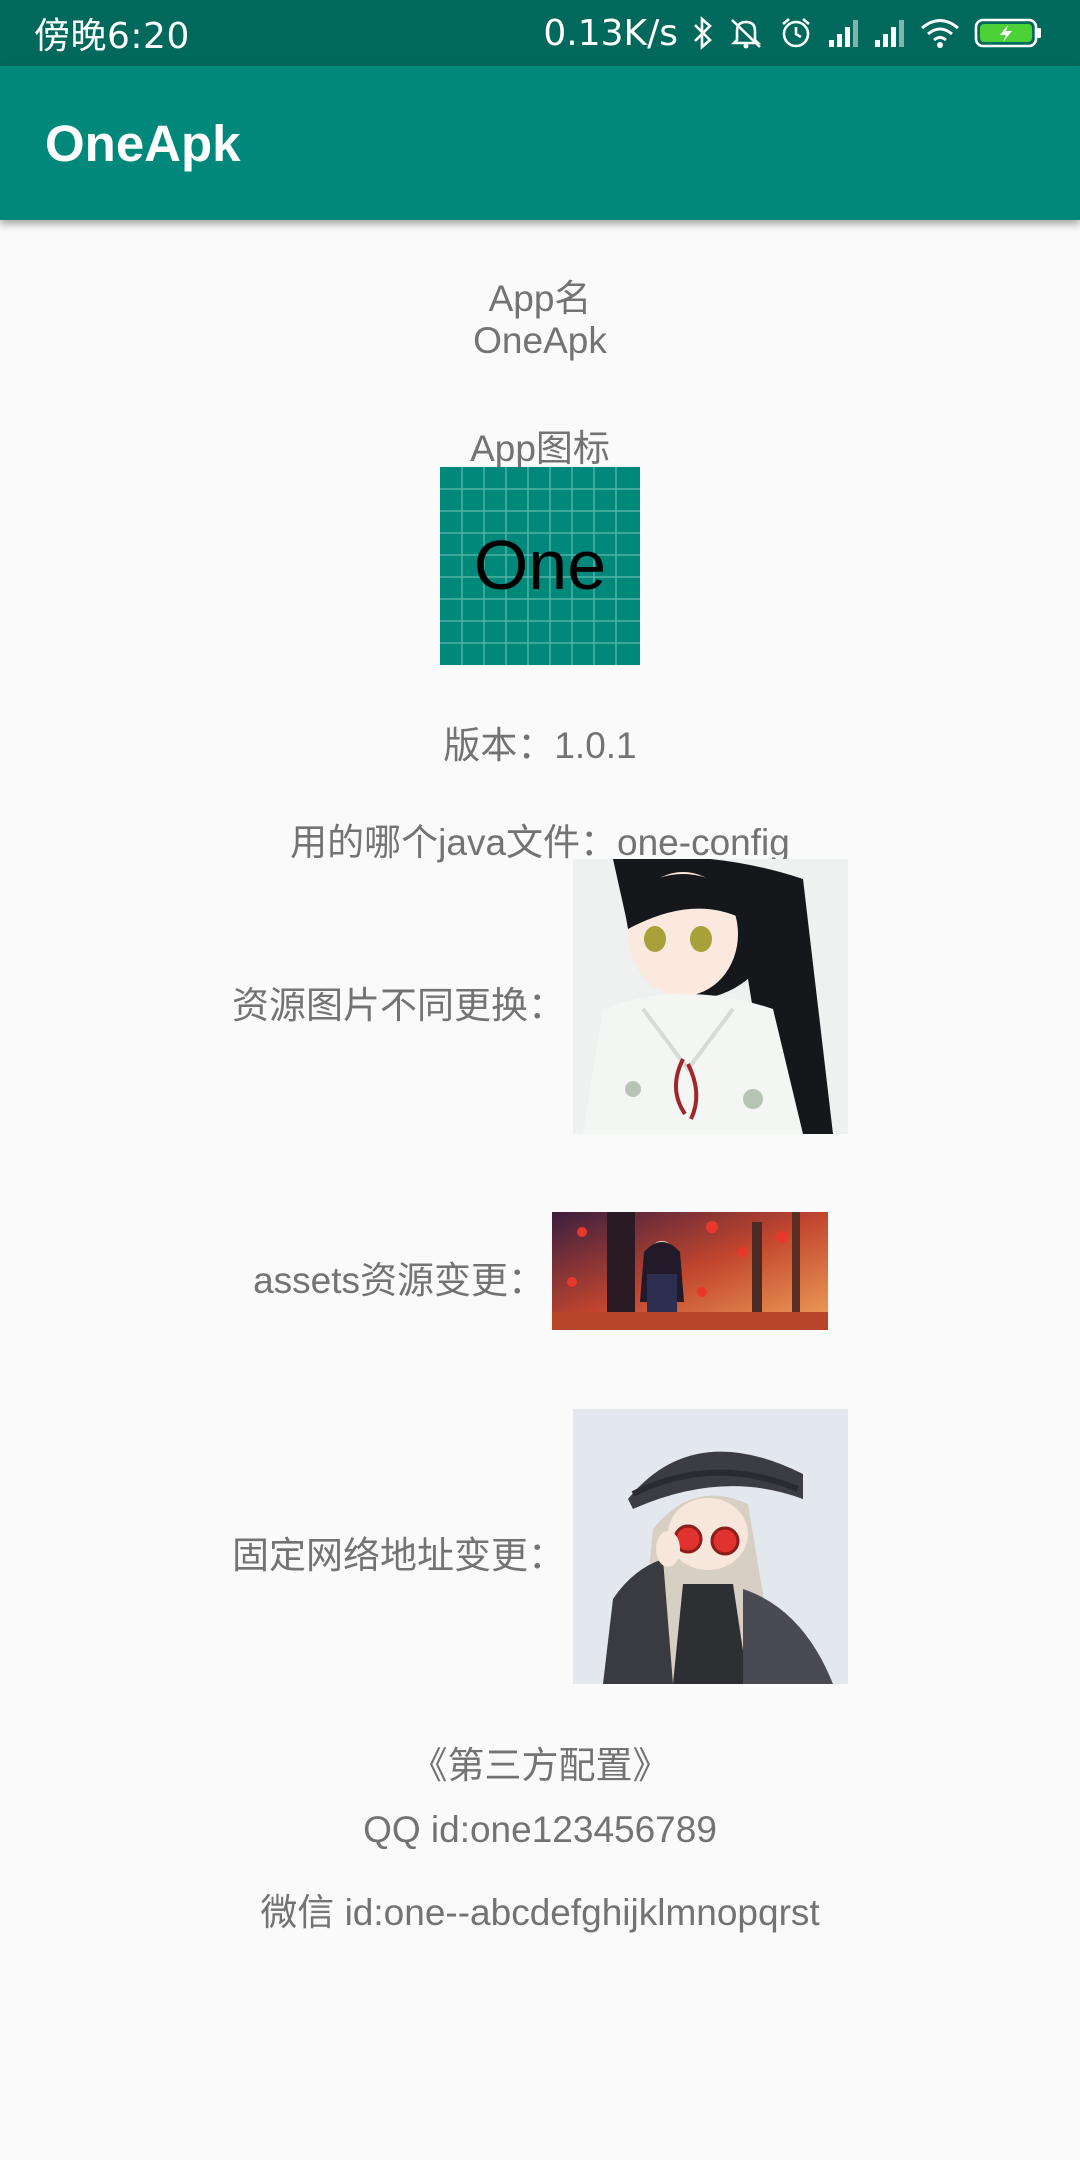 The width and height of the screenshot is (1080, 2160). I want to click on autumn-anime-image, so click(690, 1271).